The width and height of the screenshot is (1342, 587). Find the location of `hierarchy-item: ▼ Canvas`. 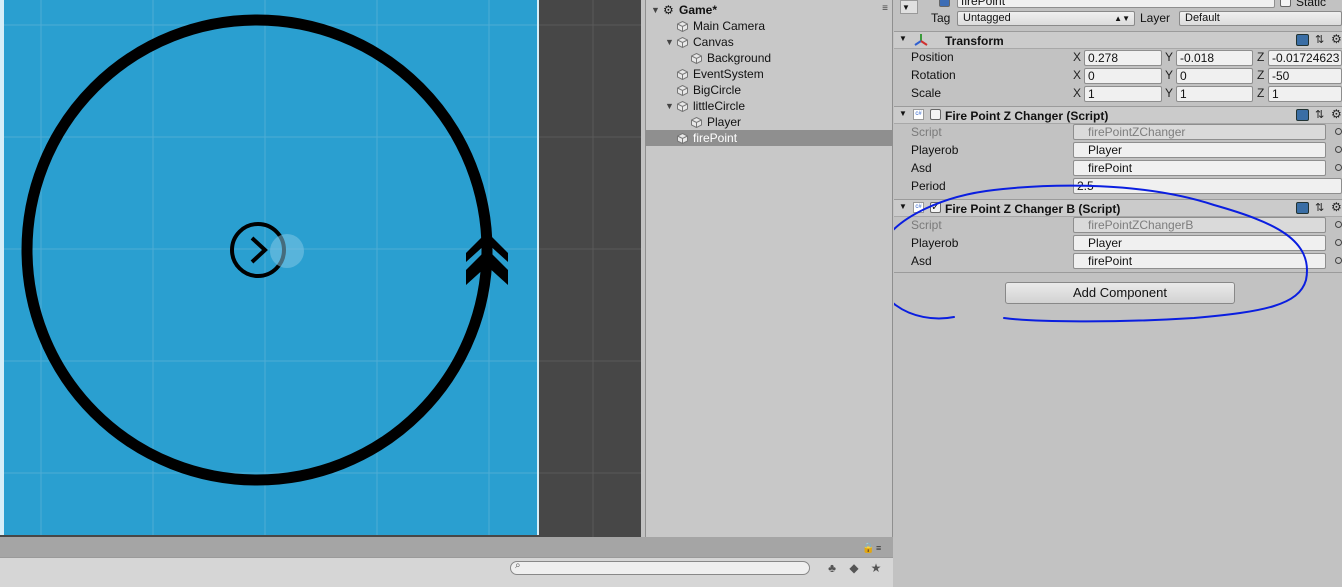

hierarchy-item: ▼ Canvas is located at coordinates (769, 42).